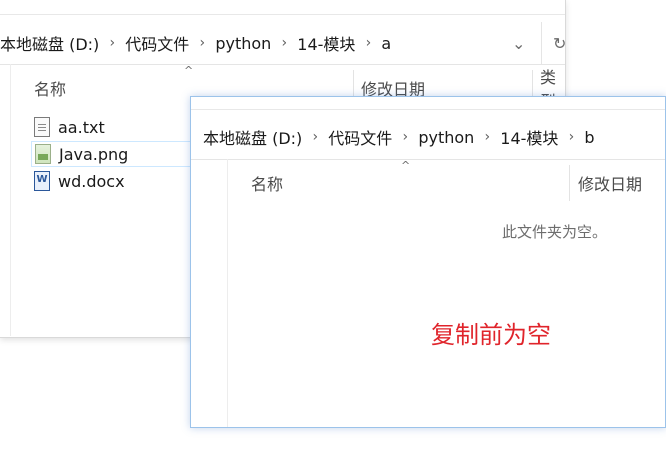 This screenshot has height=450, width=666. What do you see at coordinates (386, 43) in the screenshot?
I see `breadcrumb-folder-a: a` at bounding box center [386, 43].